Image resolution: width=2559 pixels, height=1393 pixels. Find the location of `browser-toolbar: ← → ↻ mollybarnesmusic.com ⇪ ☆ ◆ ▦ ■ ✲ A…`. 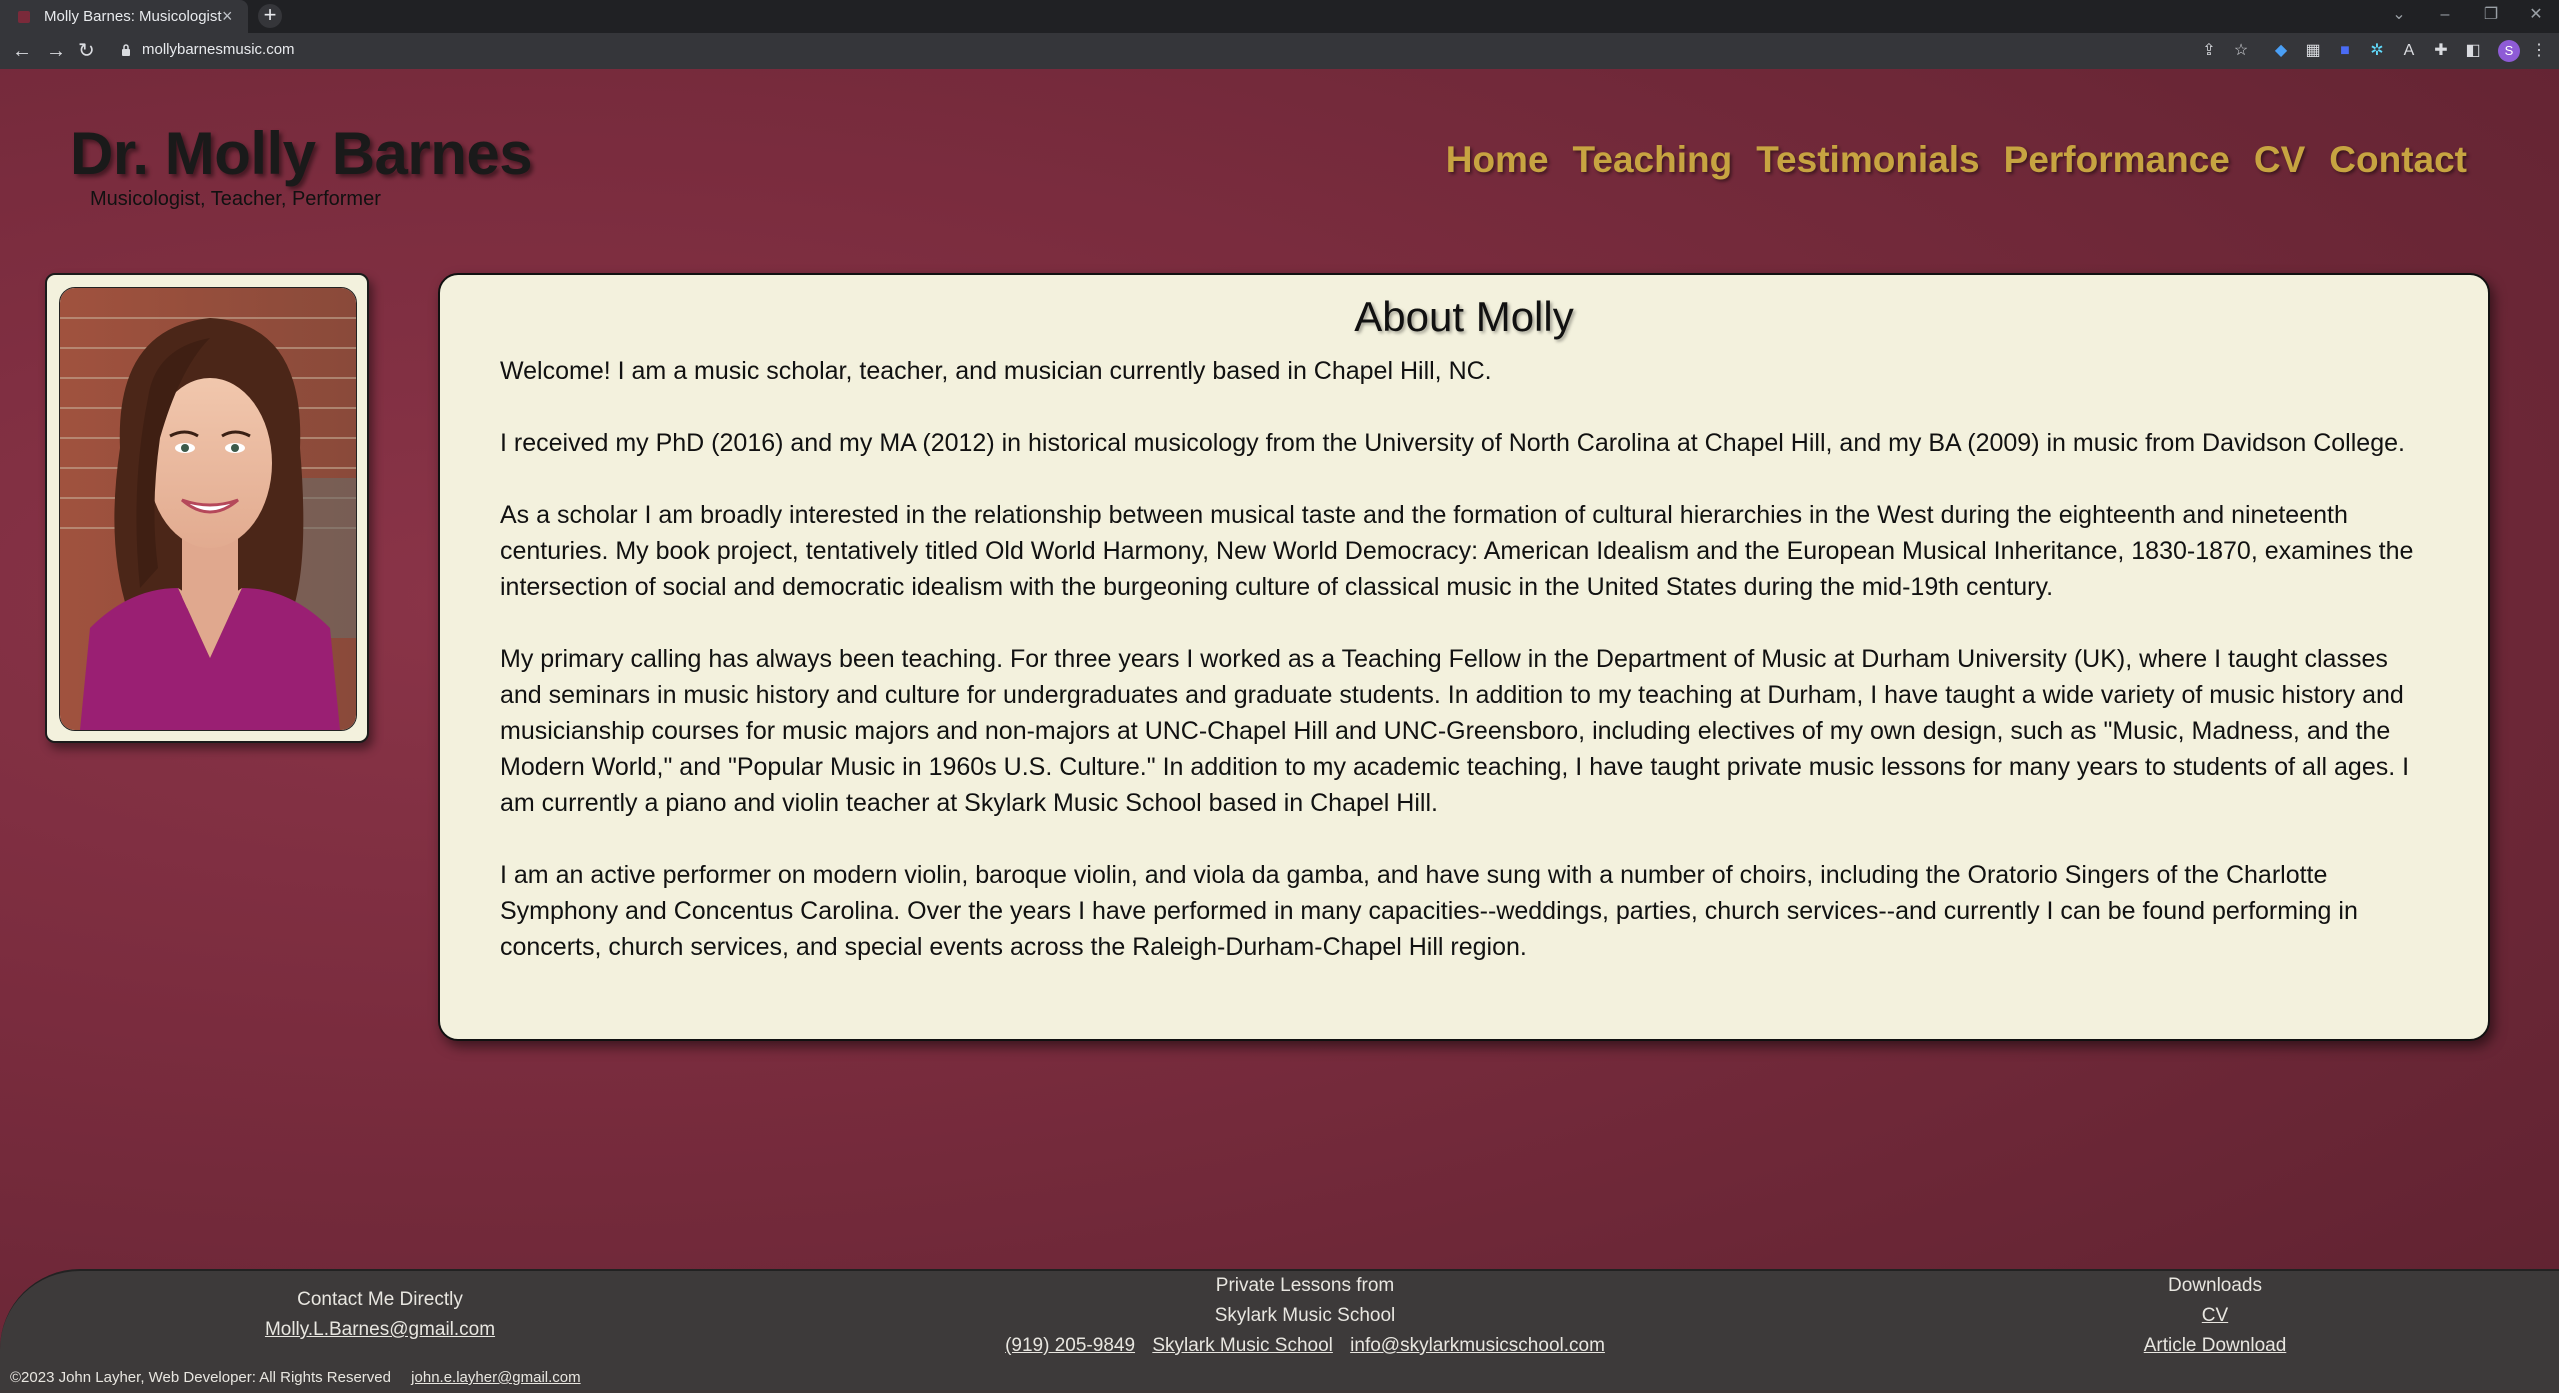

browser-toolbar: ← → ↻ mollybarnesmusic.com ⇪ ☆ ◆ ▦ ■ ✲ A… is located at coordinates (1279, 51).